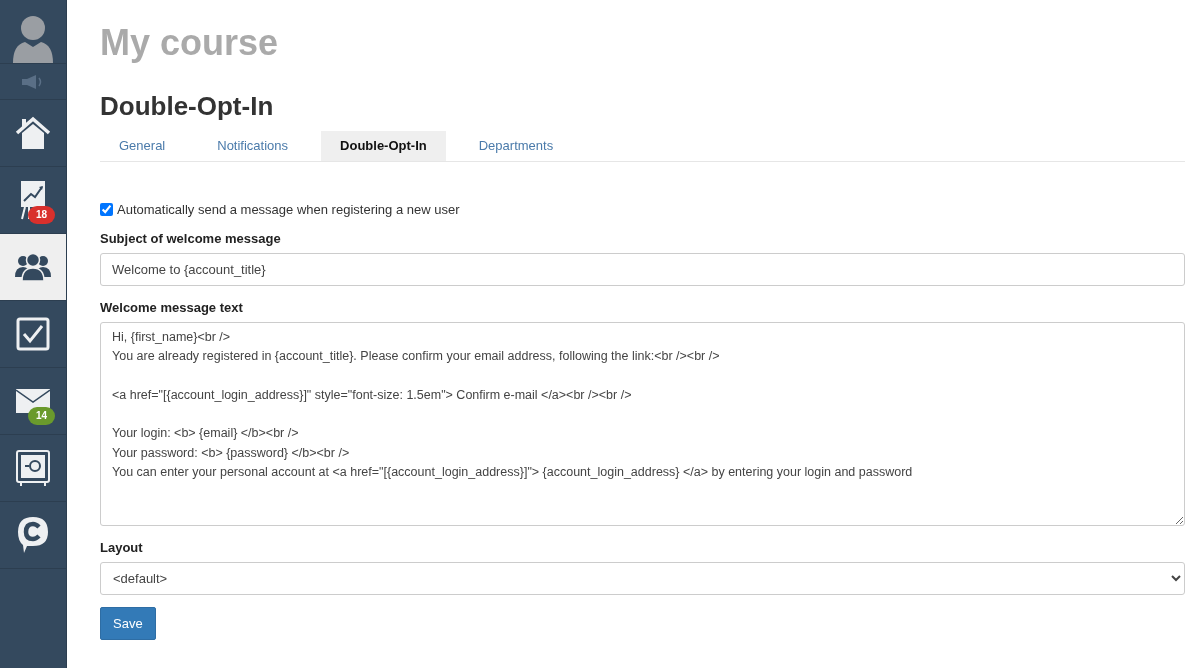  Describe the element at coordinates (189, 43) in the screenshot. I see `page-title: My course` at that location.